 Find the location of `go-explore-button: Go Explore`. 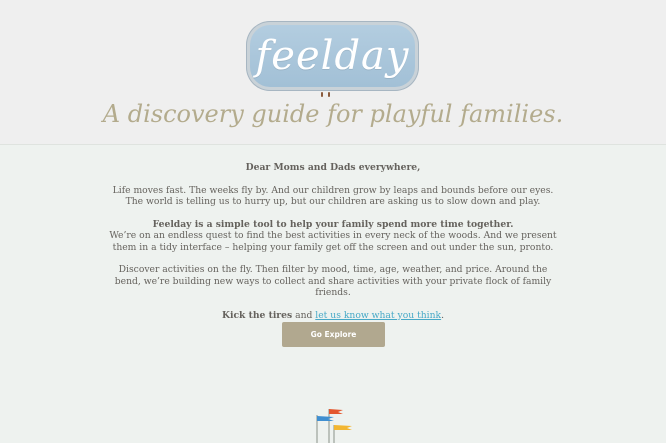

go-explore-button: Go Explore is located at coordinates (333, 334).